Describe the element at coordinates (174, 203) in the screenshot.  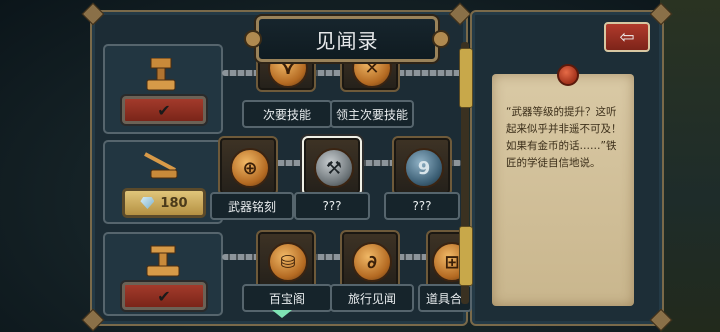
I see `unlock-cost: 180` at that location.